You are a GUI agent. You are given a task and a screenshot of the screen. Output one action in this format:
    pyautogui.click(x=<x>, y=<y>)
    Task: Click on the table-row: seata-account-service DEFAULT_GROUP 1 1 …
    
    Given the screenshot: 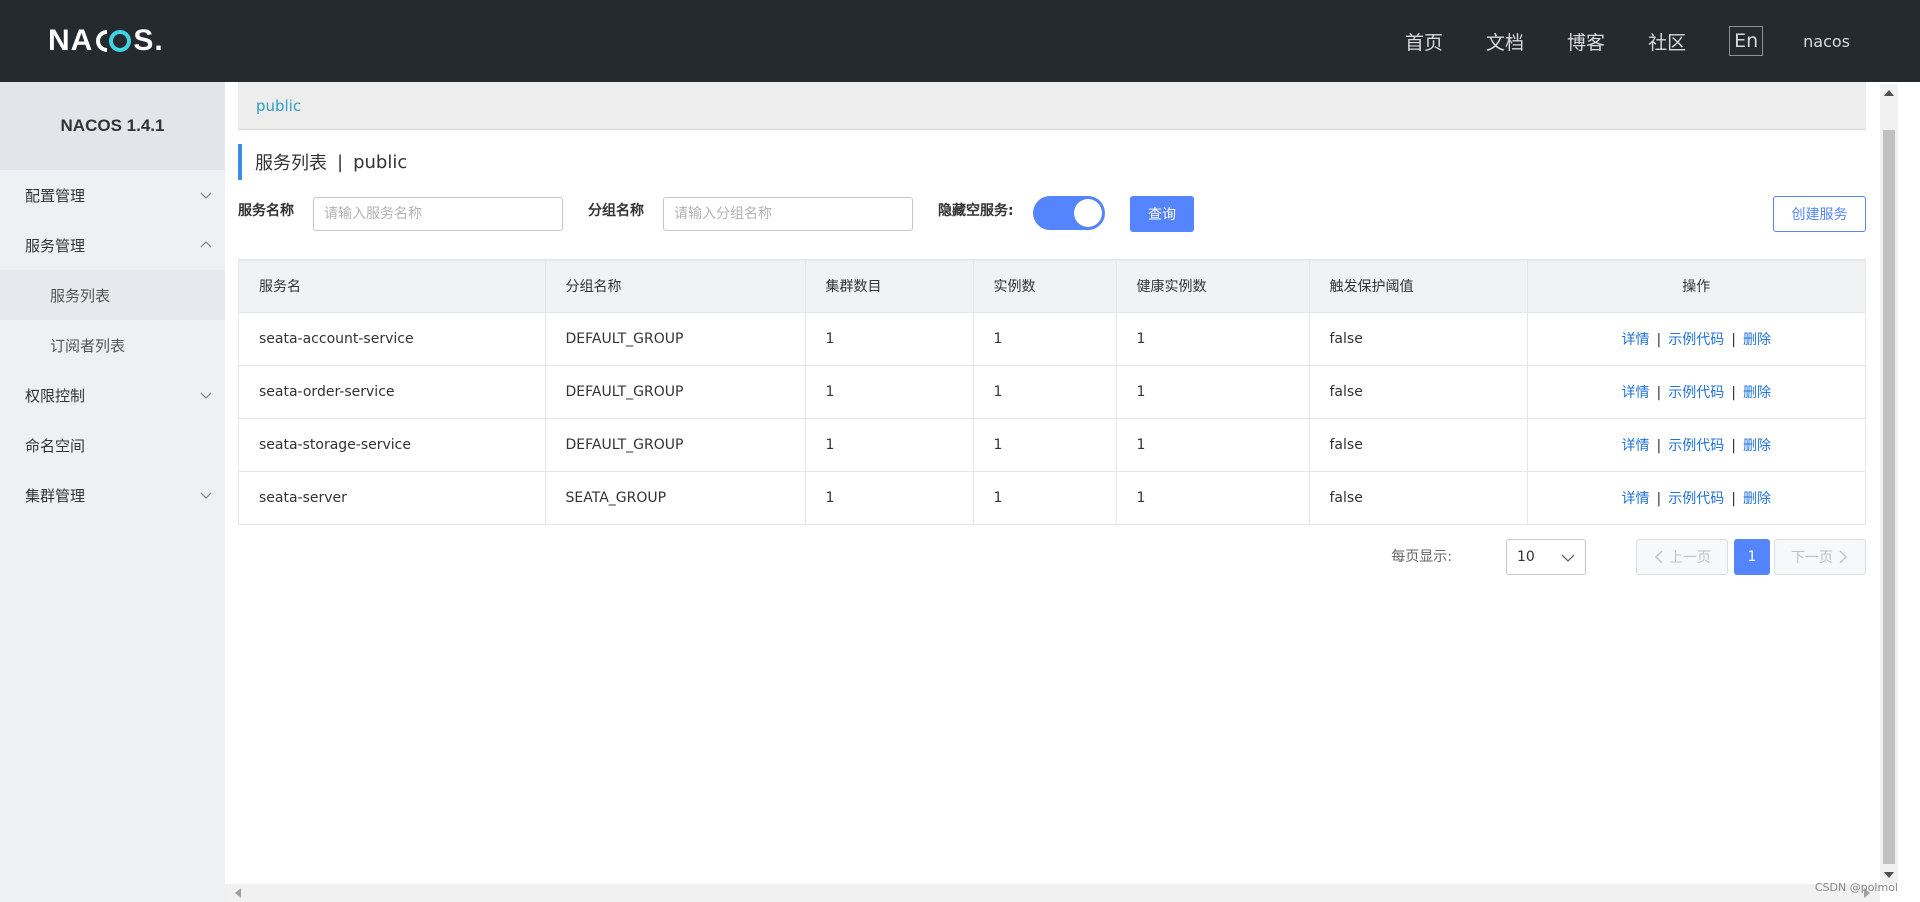 What is the action you would take?
    pyautogui.click(x=1052, y=339)
    